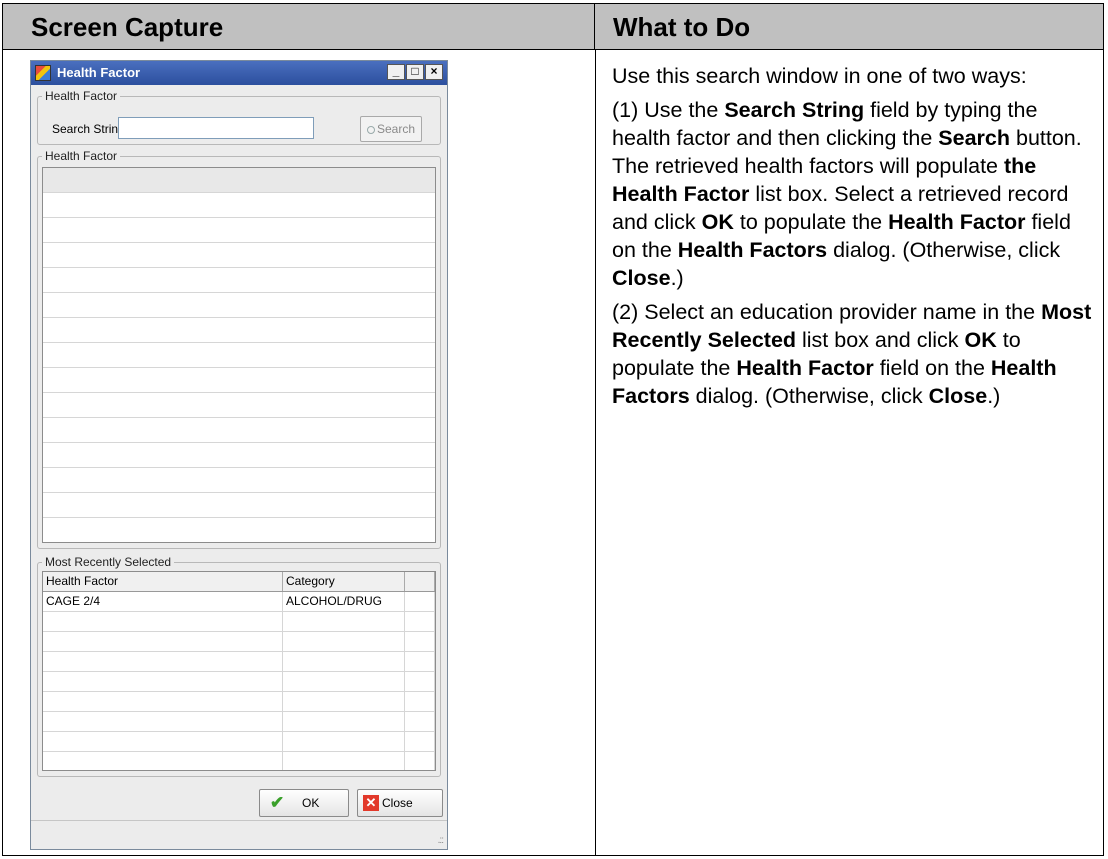  I want to click on step1-text: .), so click(677, 278).